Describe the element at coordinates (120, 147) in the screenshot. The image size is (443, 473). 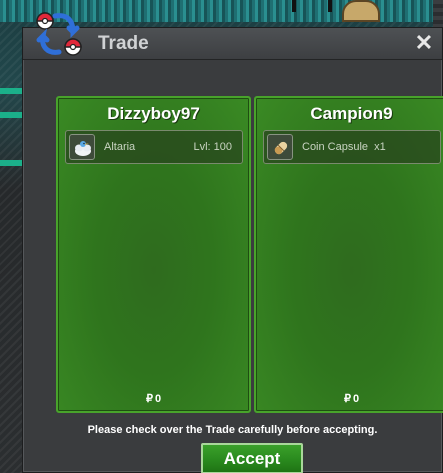
I see `item-name: Altaria` at that location.